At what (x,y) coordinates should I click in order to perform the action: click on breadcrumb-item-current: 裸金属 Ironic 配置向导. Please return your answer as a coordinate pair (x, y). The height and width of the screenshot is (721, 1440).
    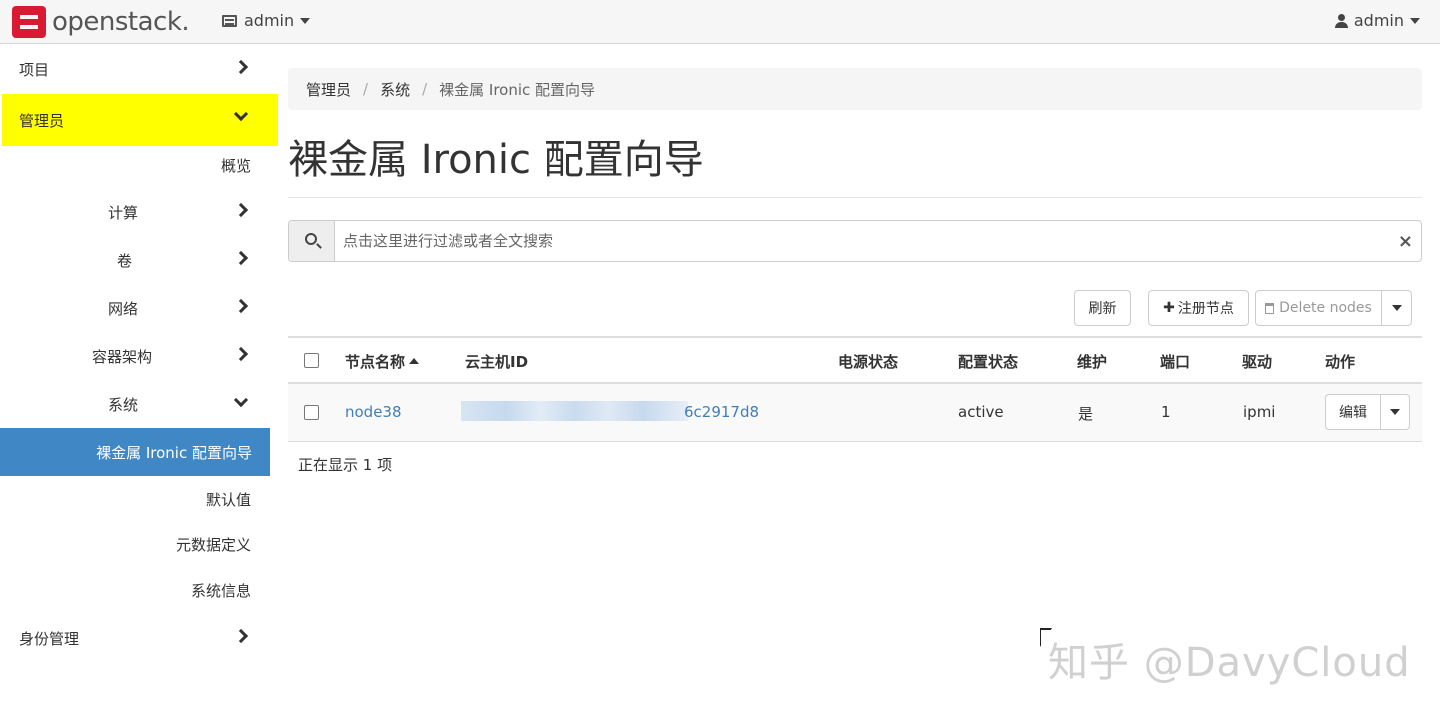
    Looking at the image, I should click on (517, 89).